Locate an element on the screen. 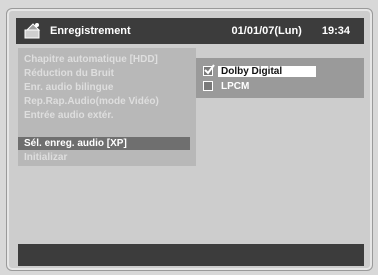  option-dolby-digital: Dolby Digital is located at coordinates (259, 71).